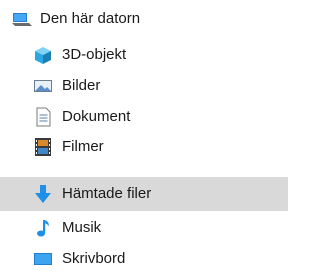 Image resolution: width=320 pixels, height=274 pixels. Describe the element at coordinates (144, 19) in the screenshot. I see `tree-item-this-pc: Den här datorn` at that location.